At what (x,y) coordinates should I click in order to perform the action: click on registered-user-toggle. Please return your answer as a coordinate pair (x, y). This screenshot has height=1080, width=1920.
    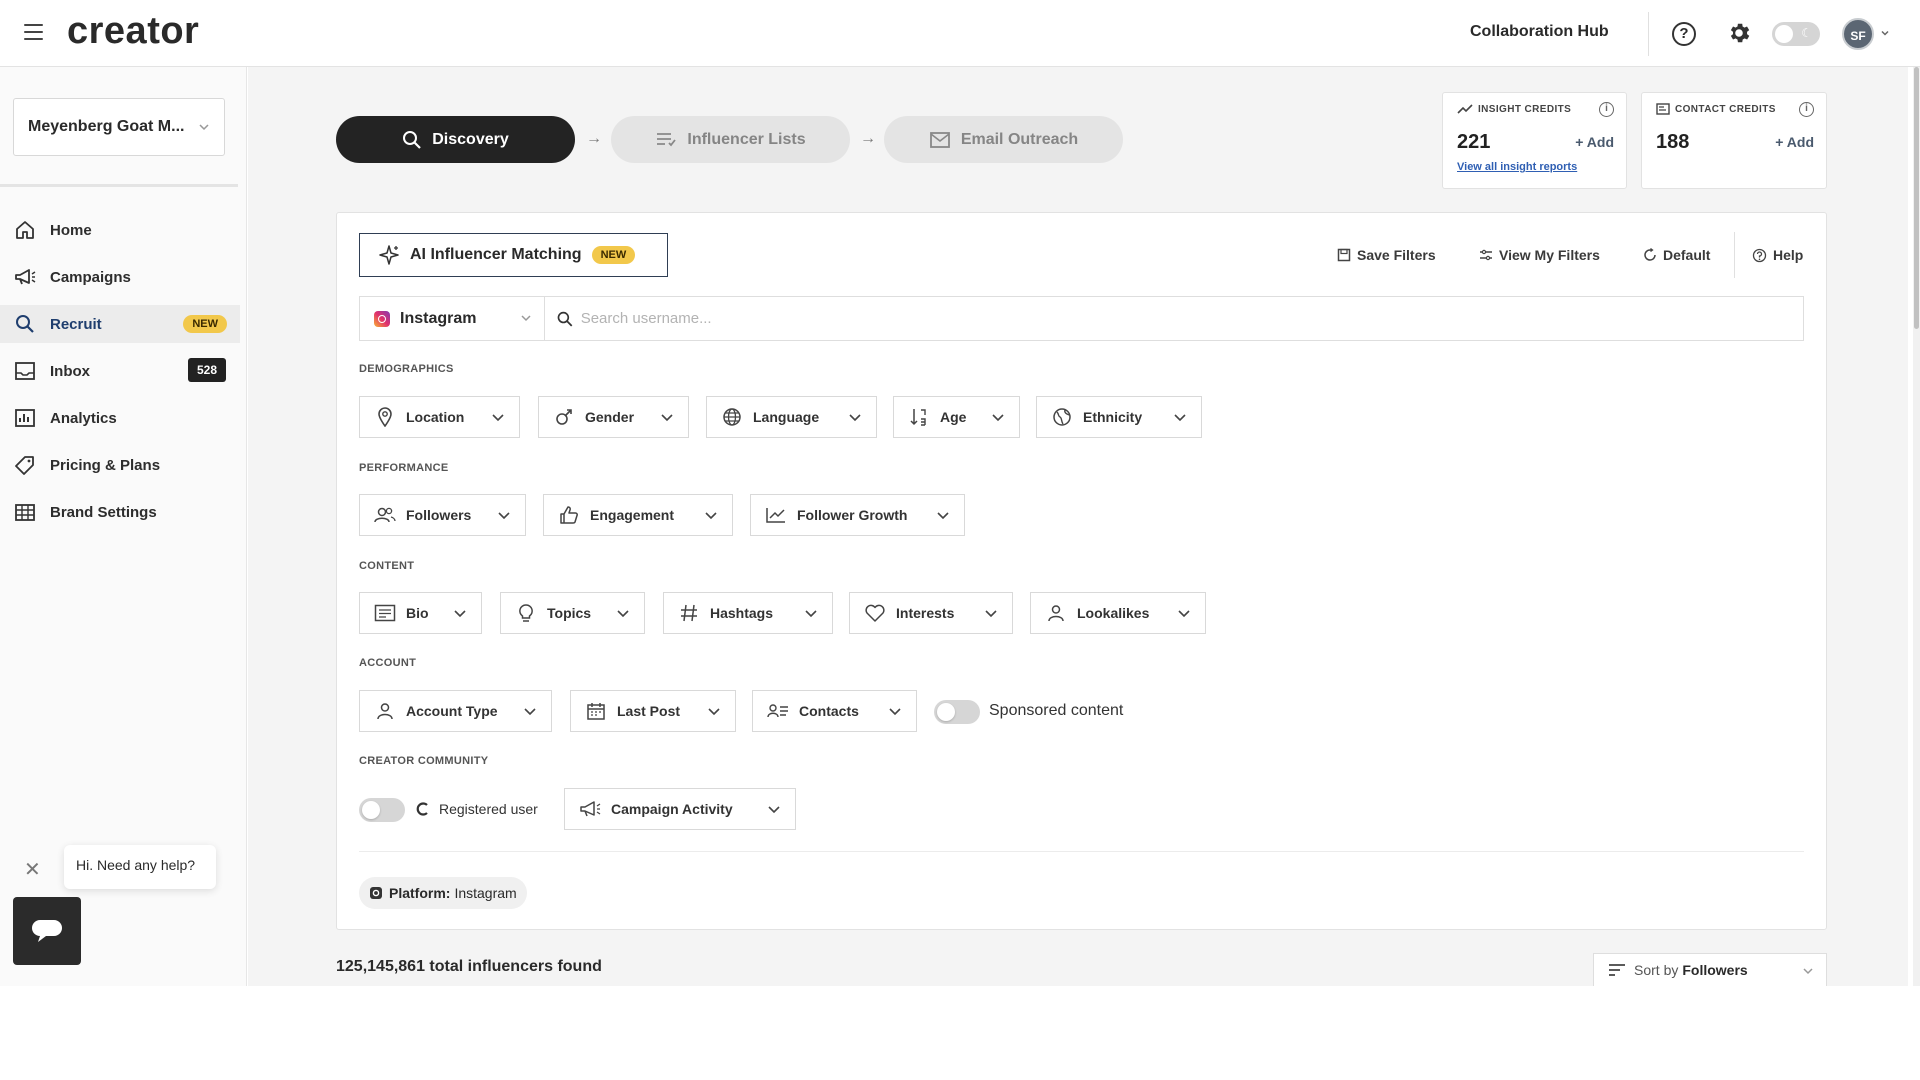
    Looking at the image, I should click on (382, 810).